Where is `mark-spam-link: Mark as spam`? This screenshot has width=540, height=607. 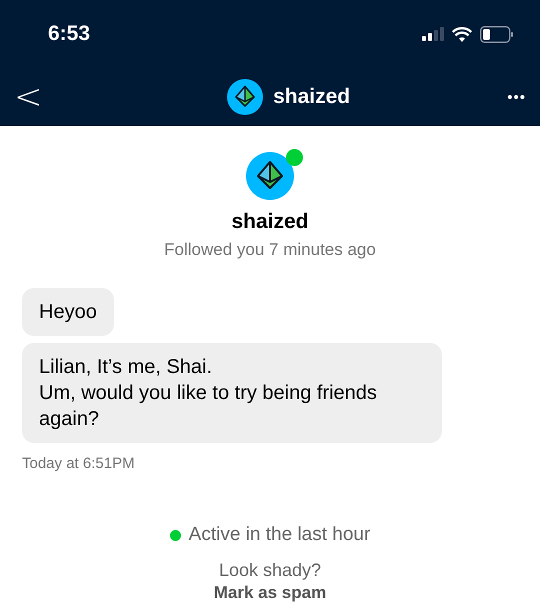 mark-spam-link: Mark as spam is located at coordinates (270, 593).